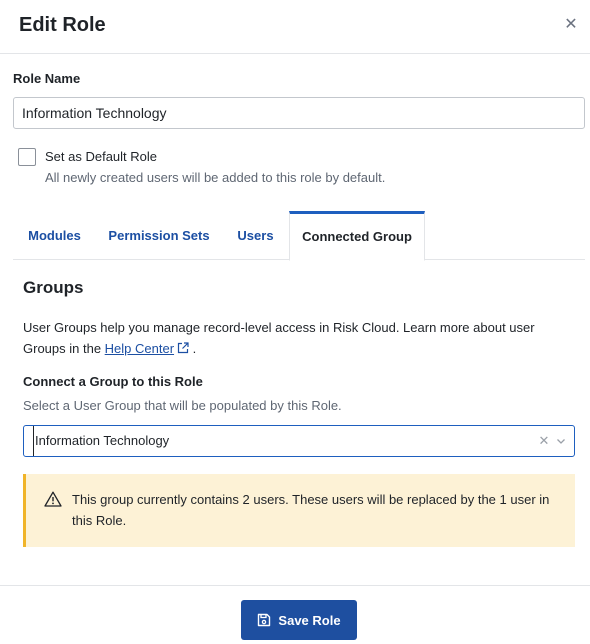  Describe the element at coordinates (544, 441) in the screenshot. I see `clear-icon: ✕` at that location.